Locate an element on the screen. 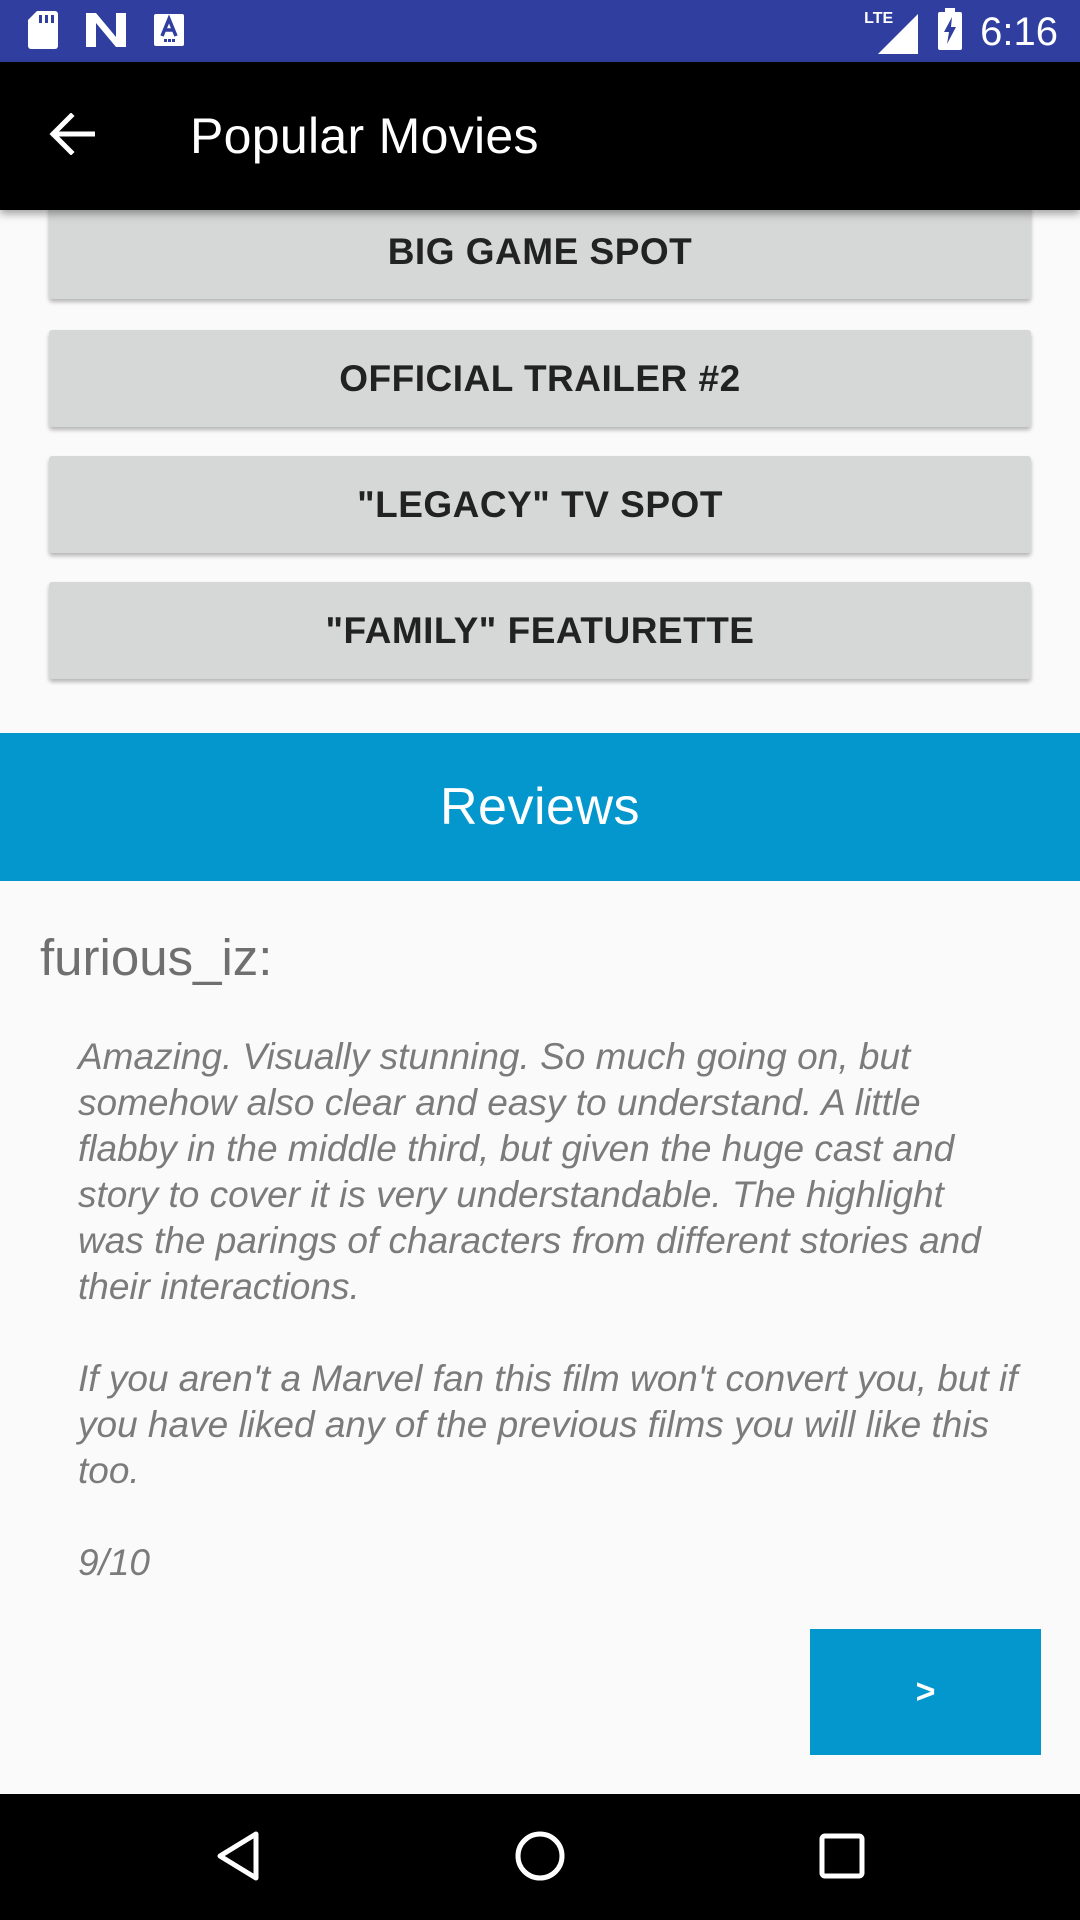 The image size is (1080, 1920). nav-back-icon is located at coordinates (238, 1858).